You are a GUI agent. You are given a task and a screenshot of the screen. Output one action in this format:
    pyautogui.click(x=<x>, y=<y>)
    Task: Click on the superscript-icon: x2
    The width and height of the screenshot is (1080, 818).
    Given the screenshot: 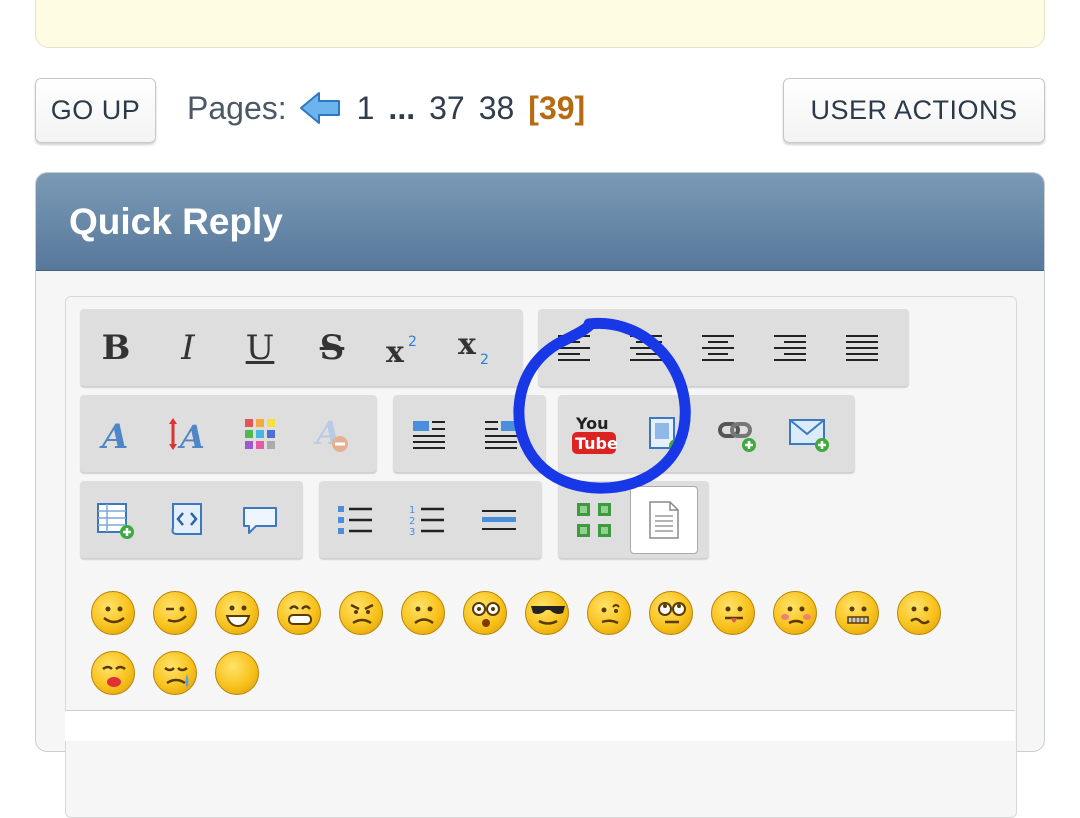 What is the action you would take?
    pyautogui.click(x=401, y=350)
    